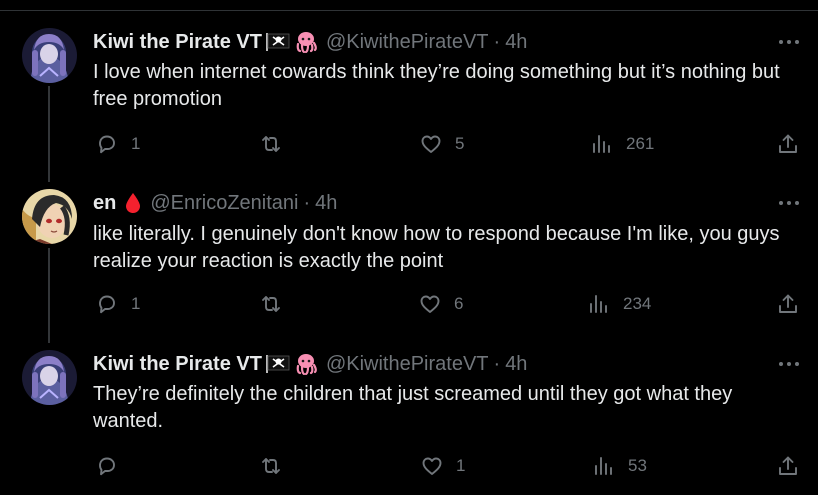 This screenshot has width=818, height=495. What do you see at coordinates (409, 466) in the screenshot?
I see `tweet-actions: 1 53` at bounding box center [409, 466].